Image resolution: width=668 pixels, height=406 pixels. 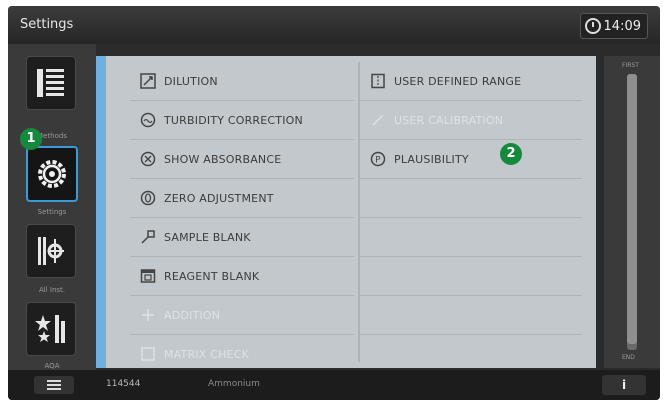 I want to click on hamburger-icon, so click(x=54, y=385).